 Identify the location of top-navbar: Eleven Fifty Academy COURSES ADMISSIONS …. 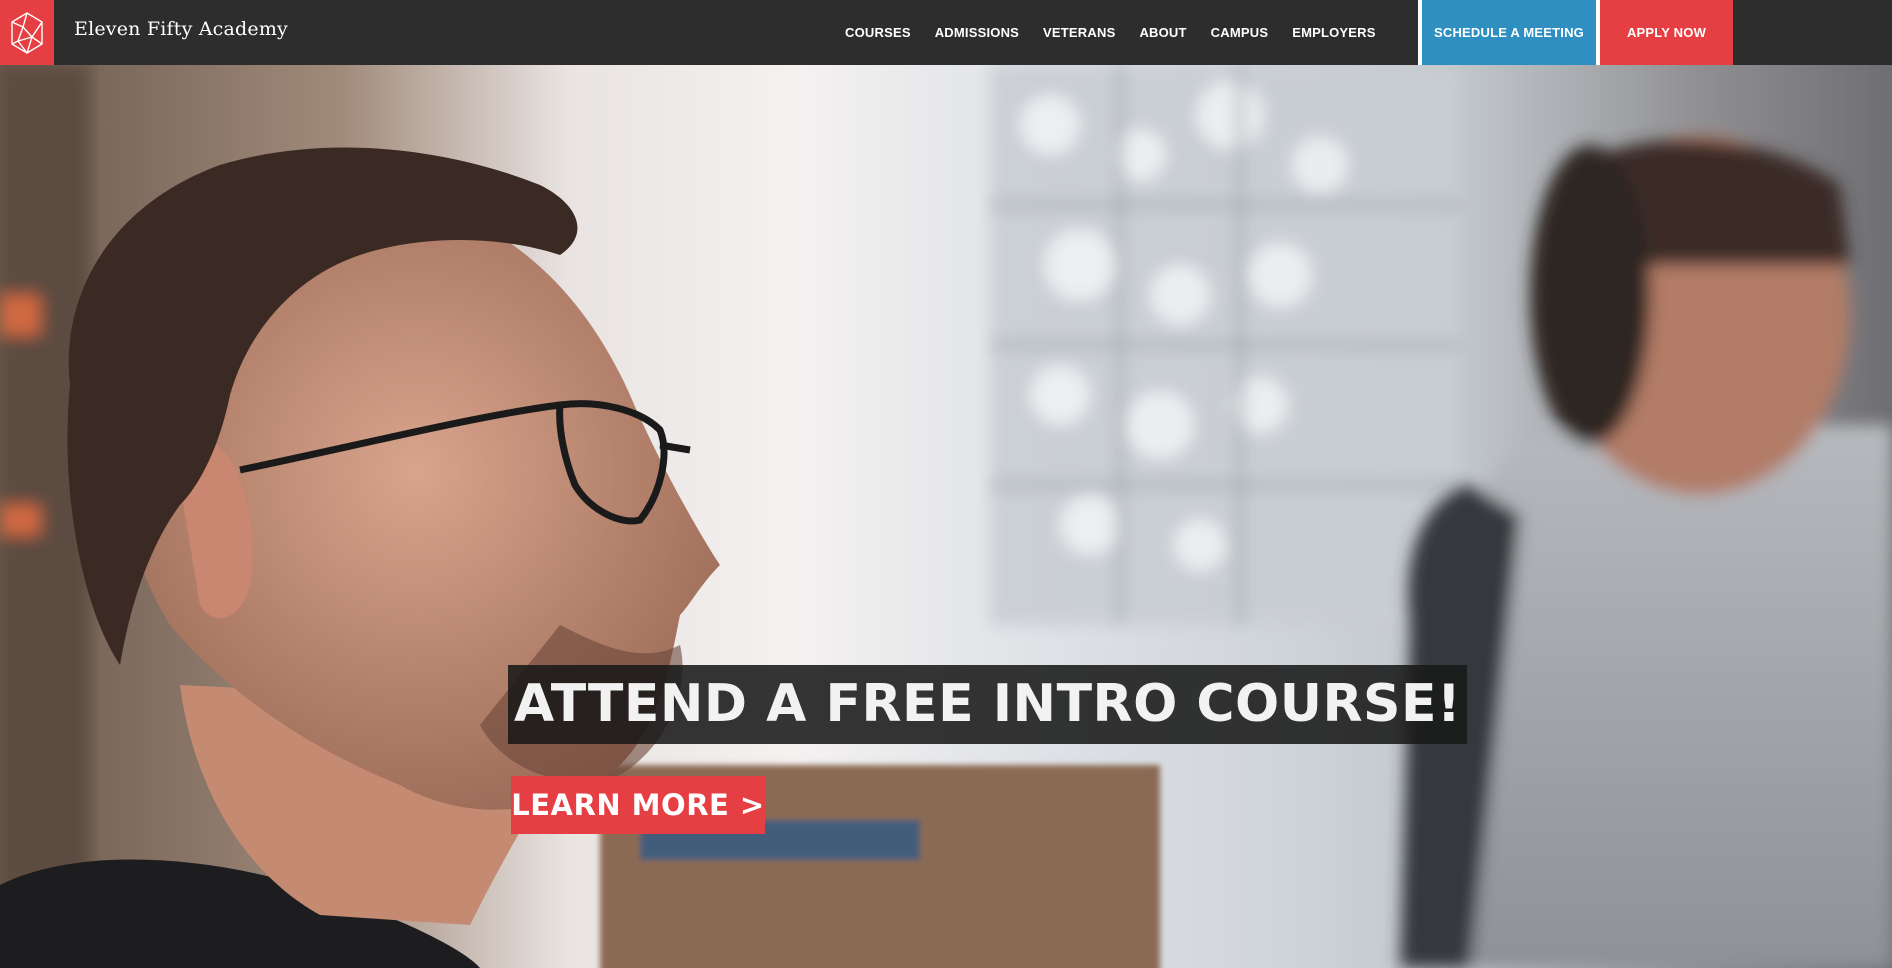
(946, 32).